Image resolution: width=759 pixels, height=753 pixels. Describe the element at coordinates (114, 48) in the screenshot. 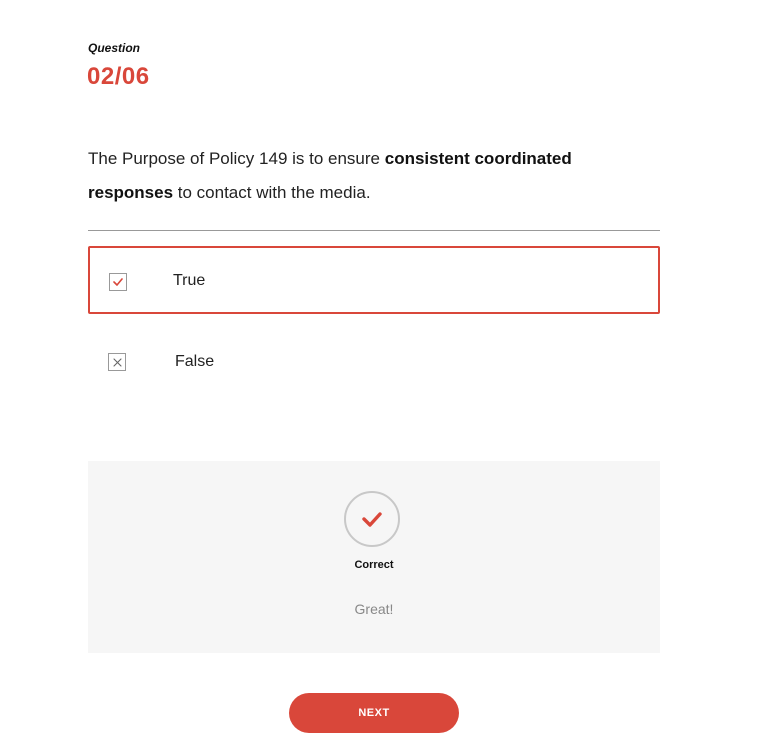

I see `question-label: Question` at that location.